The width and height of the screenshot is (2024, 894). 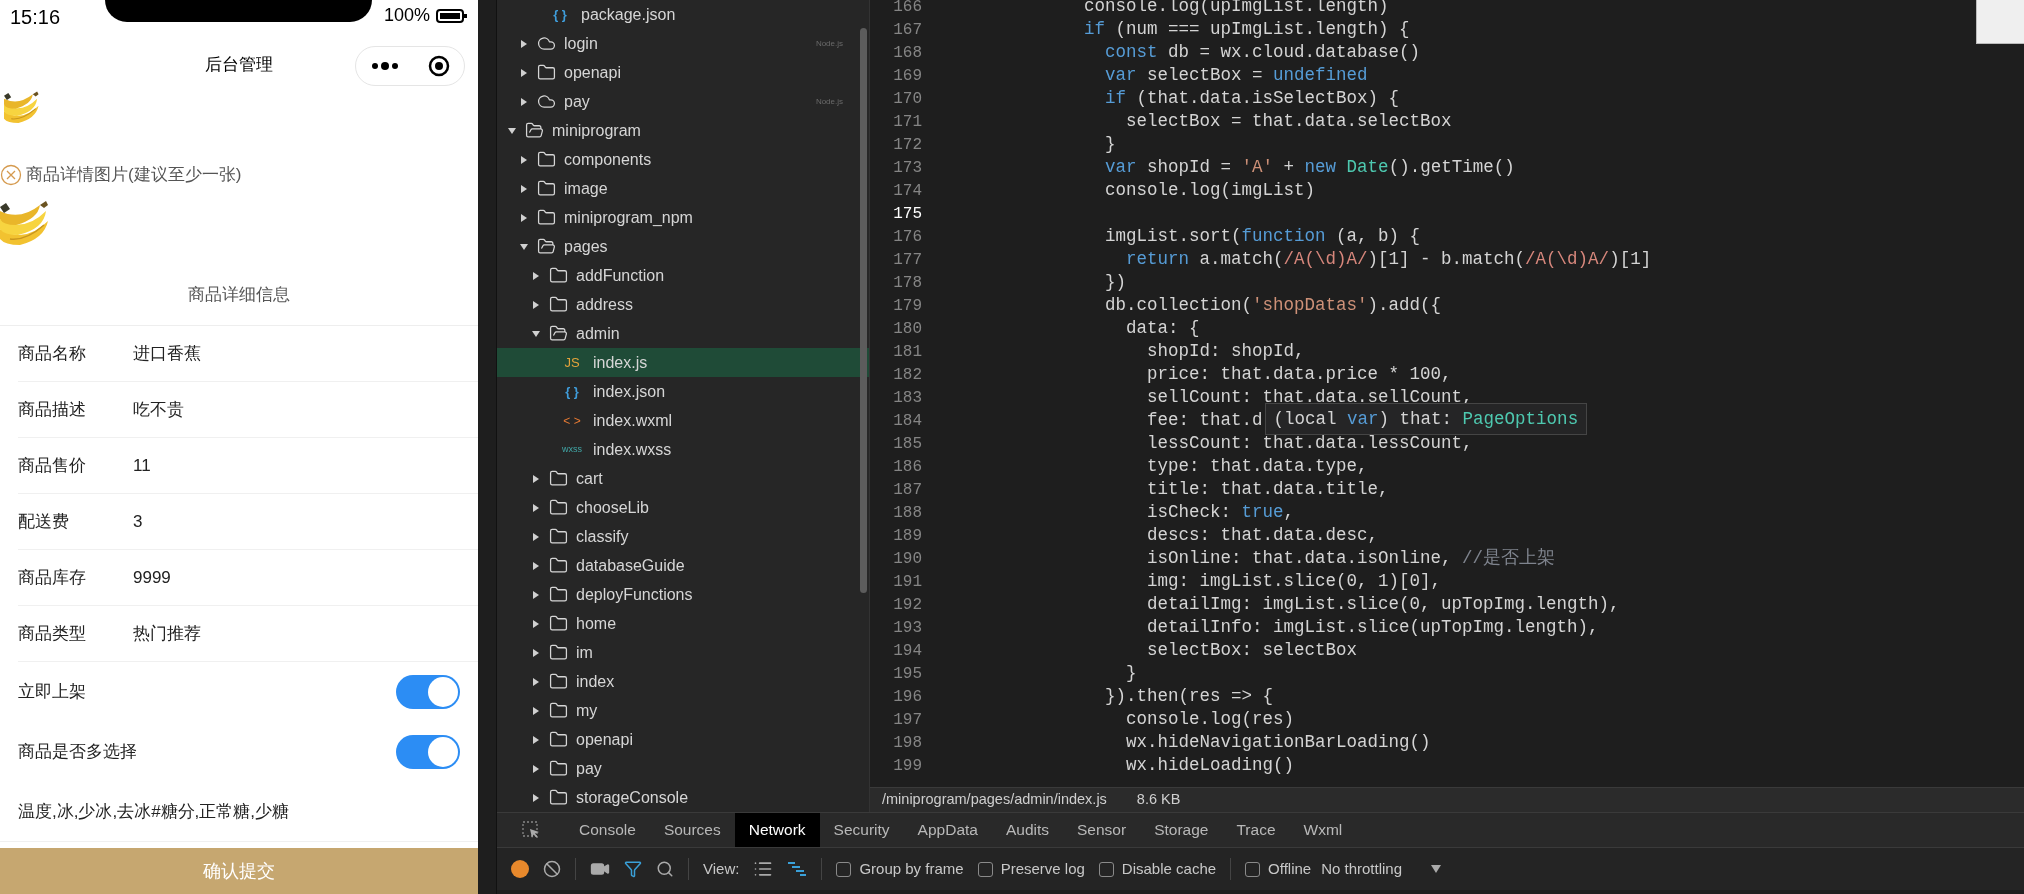 What do you see at coordinates (683, 507) in the screenshot?
I see `tree-item: chooseLib` at bounding box center [683, 507].